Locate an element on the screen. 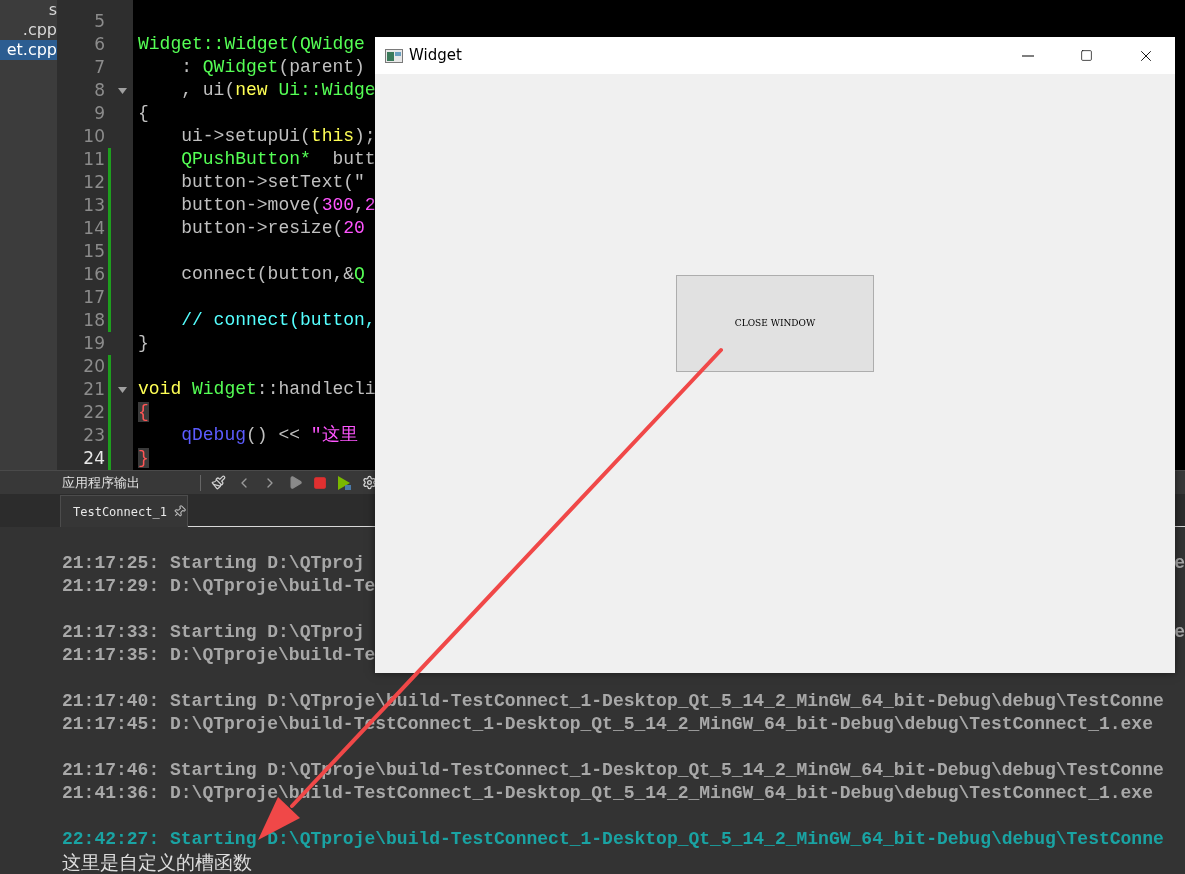  line-number: 10 is located at coordinates (93, 136).